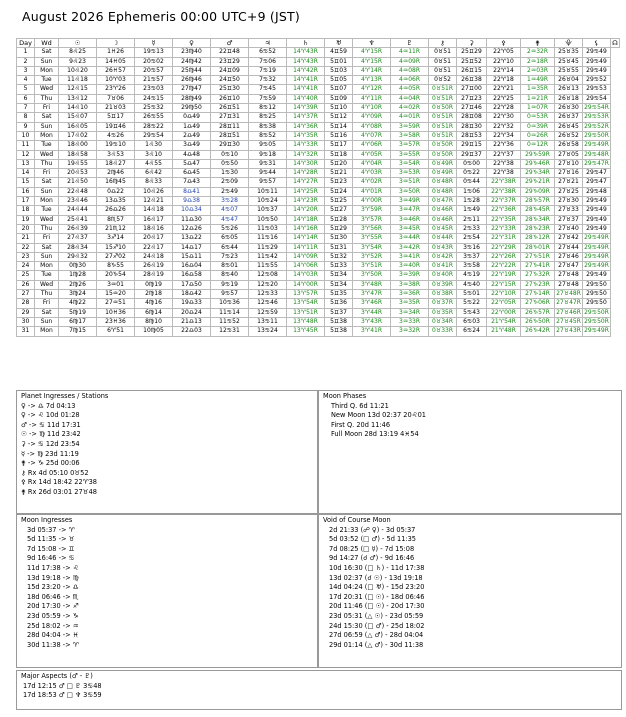  Describe the element at coordinates (305, 285) in the screenshot. I see `table-cell: 14♈00R` at that location.